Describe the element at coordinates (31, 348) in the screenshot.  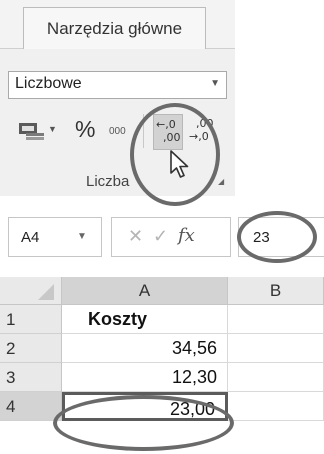
I see `row-header-2: 2` at that location.